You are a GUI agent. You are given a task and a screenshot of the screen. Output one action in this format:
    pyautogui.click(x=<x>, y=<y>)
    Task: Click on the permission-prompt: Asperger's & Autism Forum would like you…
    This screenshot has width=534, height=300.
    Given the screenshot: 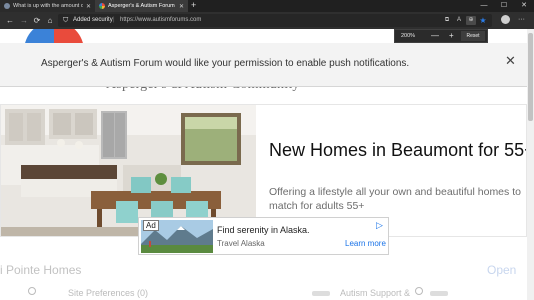 What is the action you would take?
    pyautogui.click(x=267, y=65)
    